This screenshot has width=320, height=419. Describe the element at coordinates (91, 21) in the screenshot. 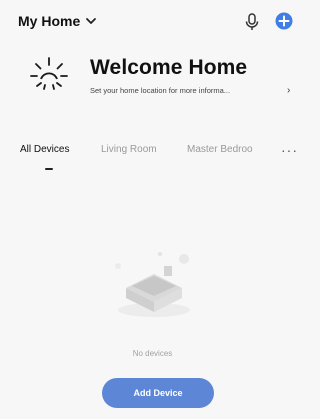

I see `chevron-down-icon` at that location.